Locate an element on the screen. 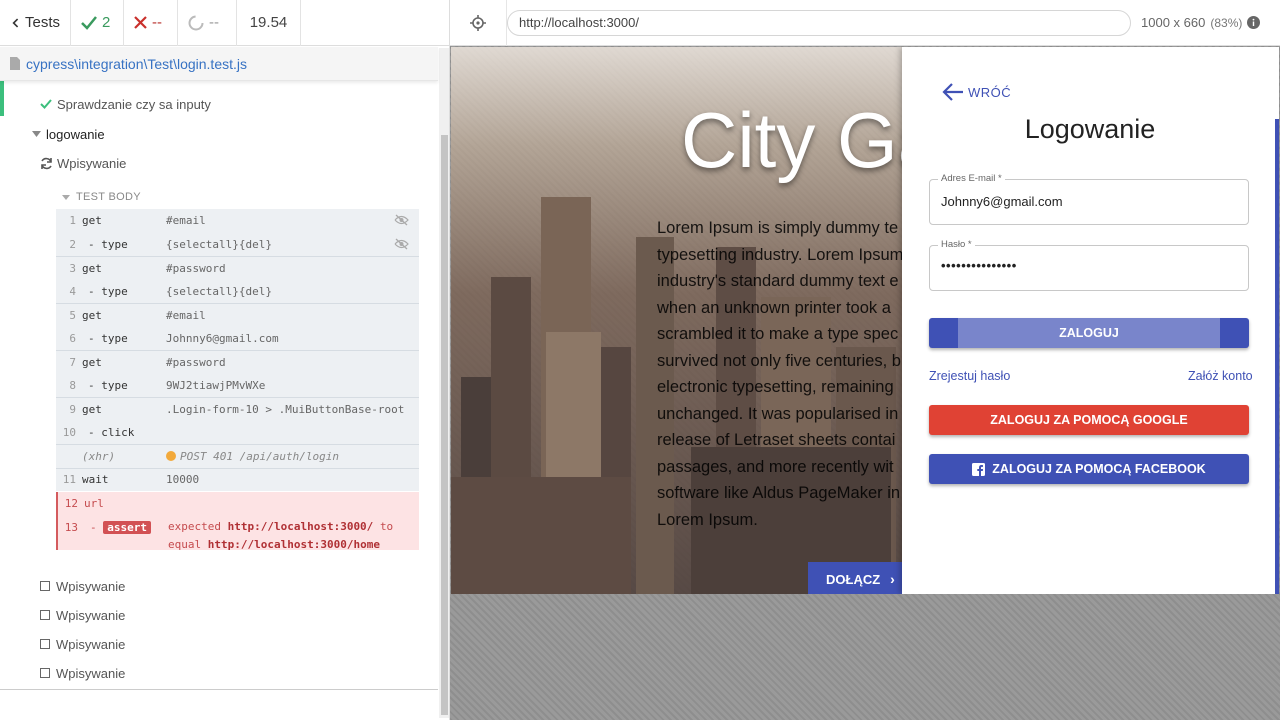  test-passed: Sprawdzanie czy sa inputy is located at coordinates (125, 104).